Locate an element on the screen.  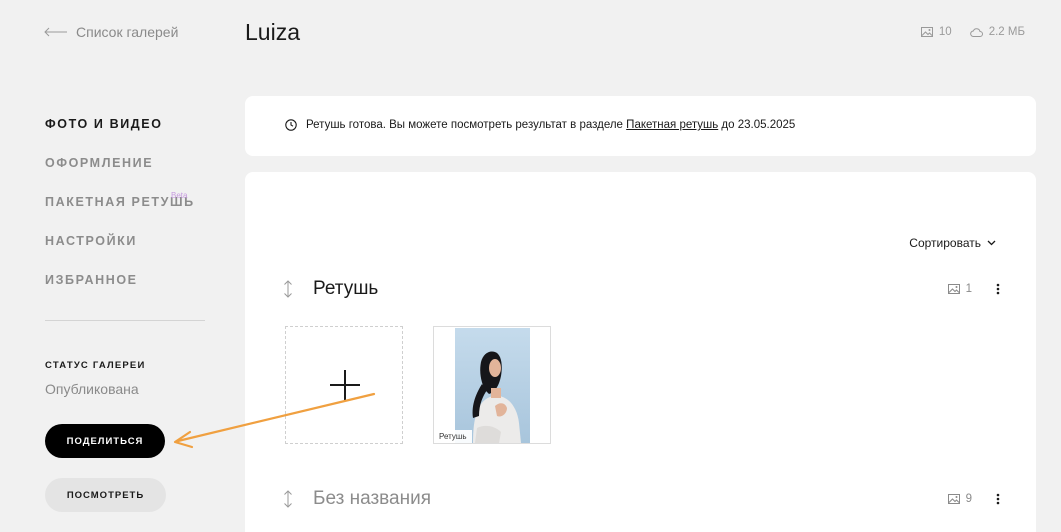
gallery-stats: 10 2.2 МБ is located at coordinates (972, 32).